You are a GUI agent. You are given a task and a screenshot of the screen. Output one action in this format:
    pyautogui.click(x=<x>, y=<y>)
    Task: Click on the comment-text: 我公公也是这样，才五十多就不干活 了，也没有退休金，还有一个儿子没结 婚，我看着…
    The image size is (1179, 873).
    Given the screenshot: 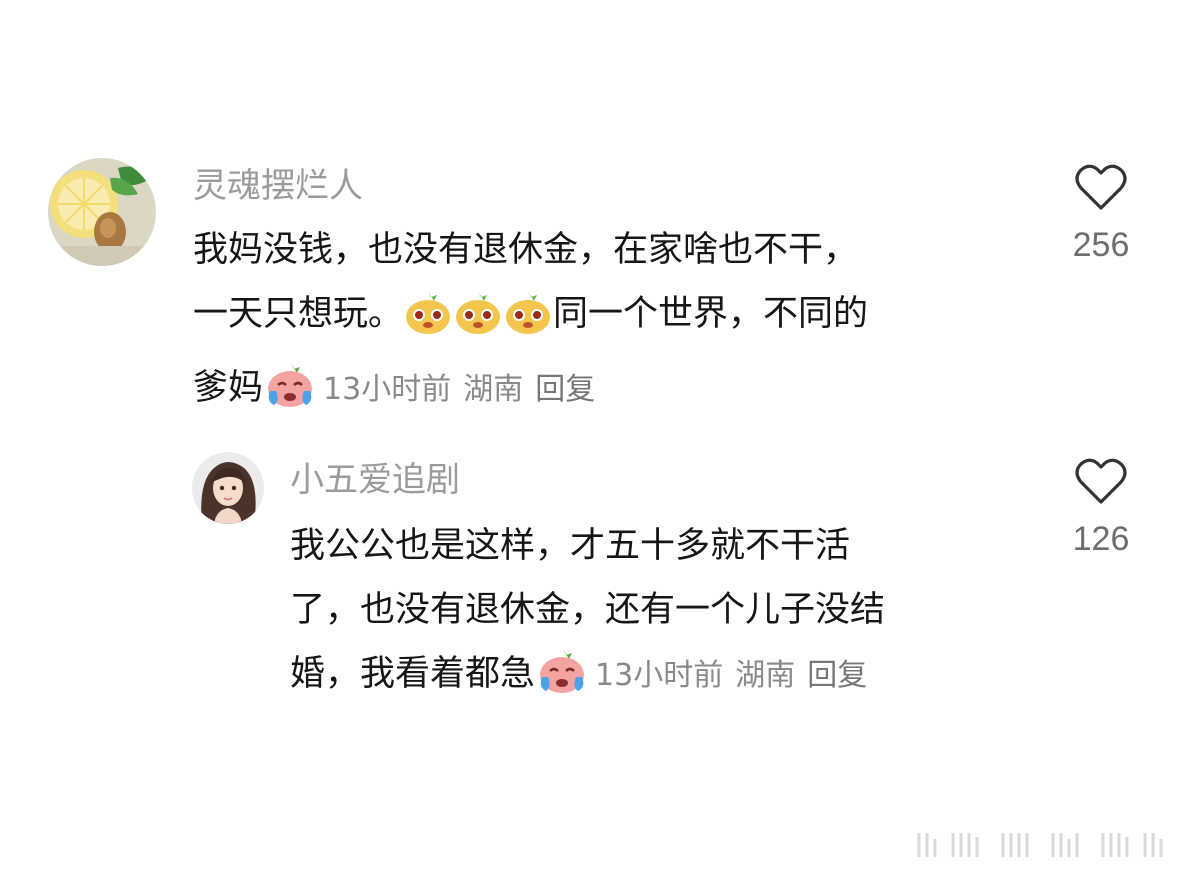 What is the action you would take?
    pyautogui.click(x=670, y=615)
    